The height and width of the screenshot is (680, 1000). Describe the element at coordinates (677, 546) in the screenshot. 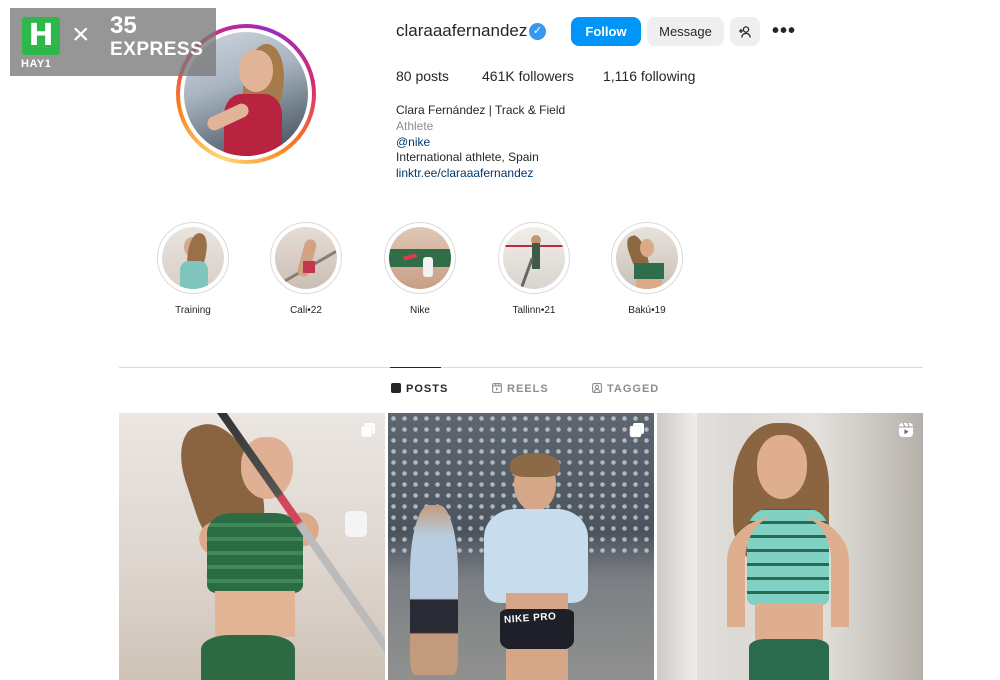

I see `post-photo-doorframe` at that location.